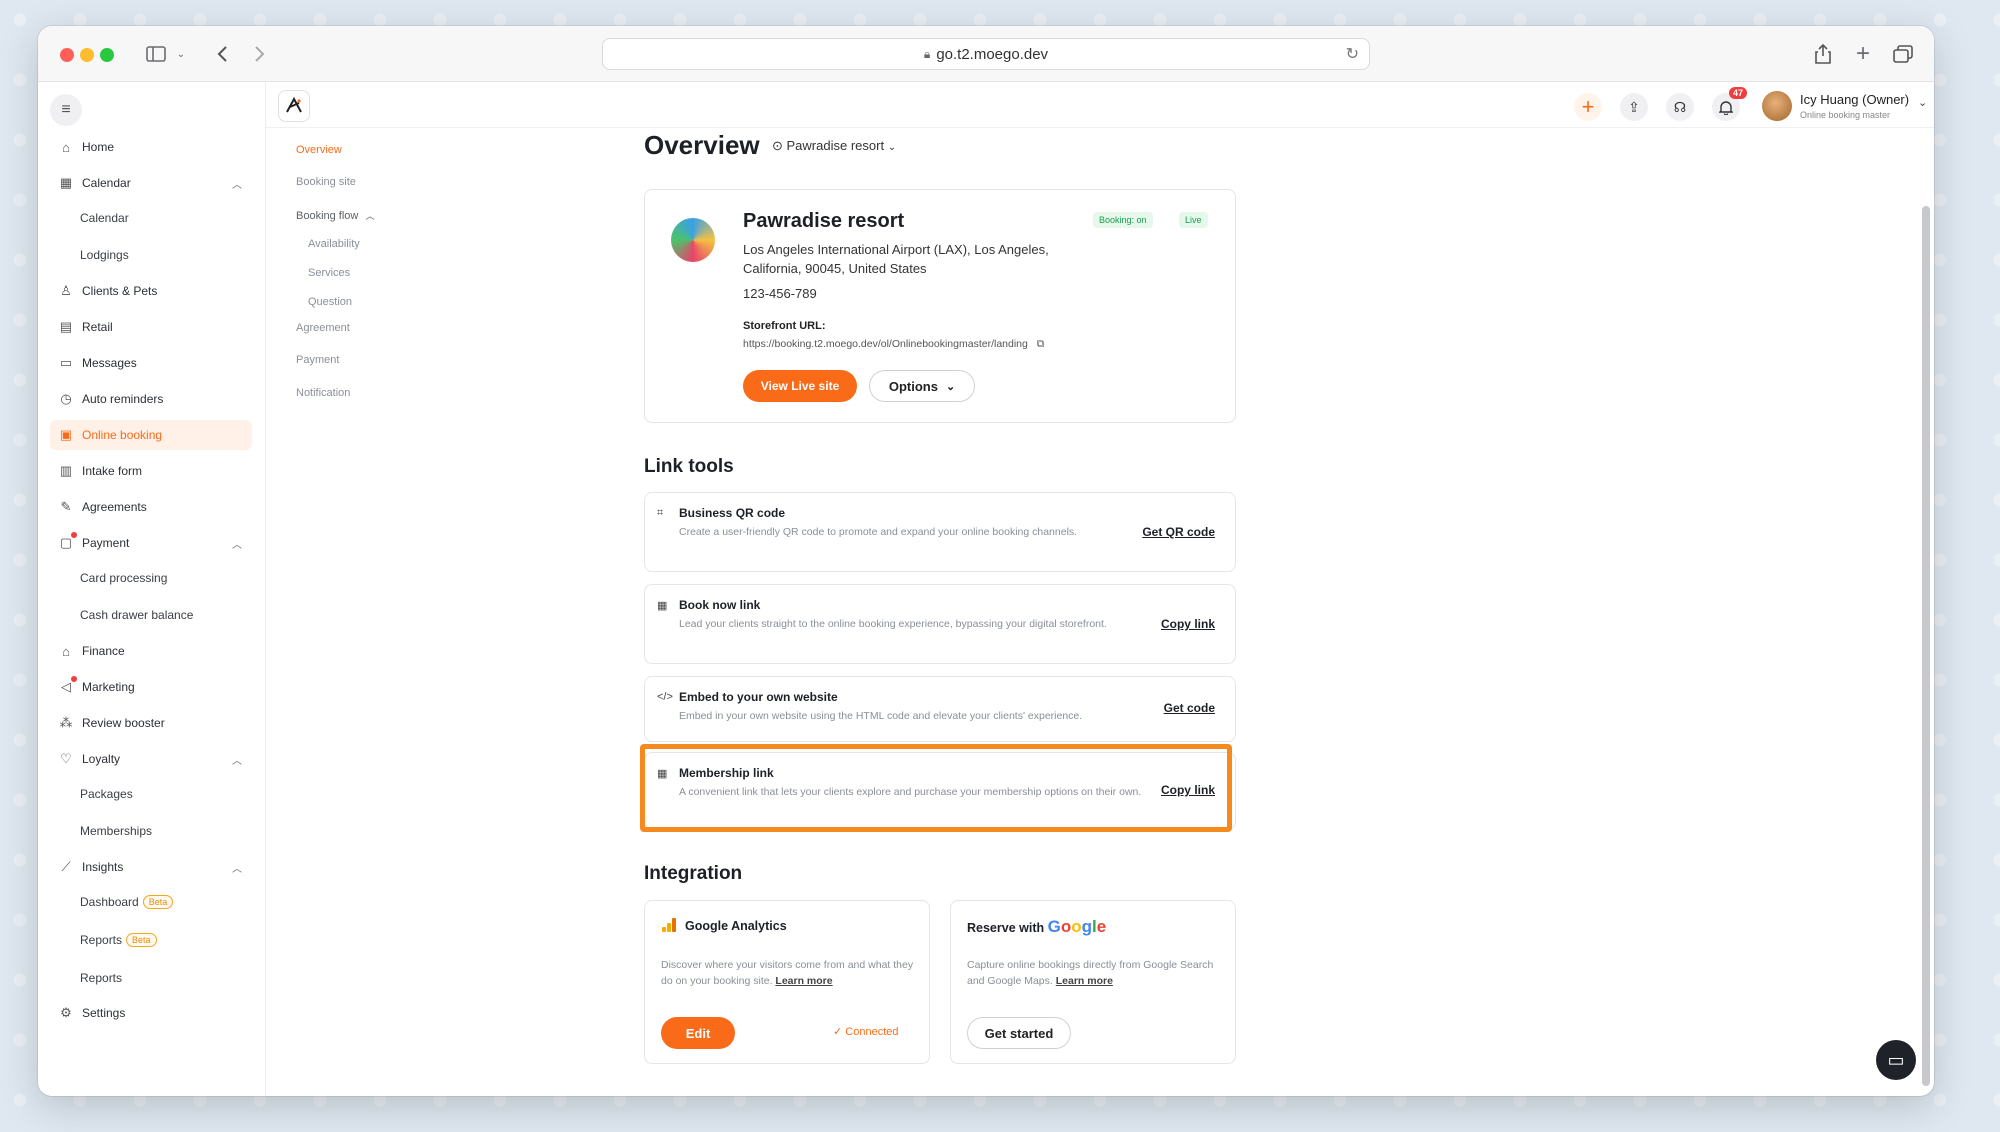 The height and width of the screenshot is (1132, 2000). What do you see at coordinates (156, 54) in the screenshot?
I see `sidebar-toggle-icon` at bounding box center [156, 54].